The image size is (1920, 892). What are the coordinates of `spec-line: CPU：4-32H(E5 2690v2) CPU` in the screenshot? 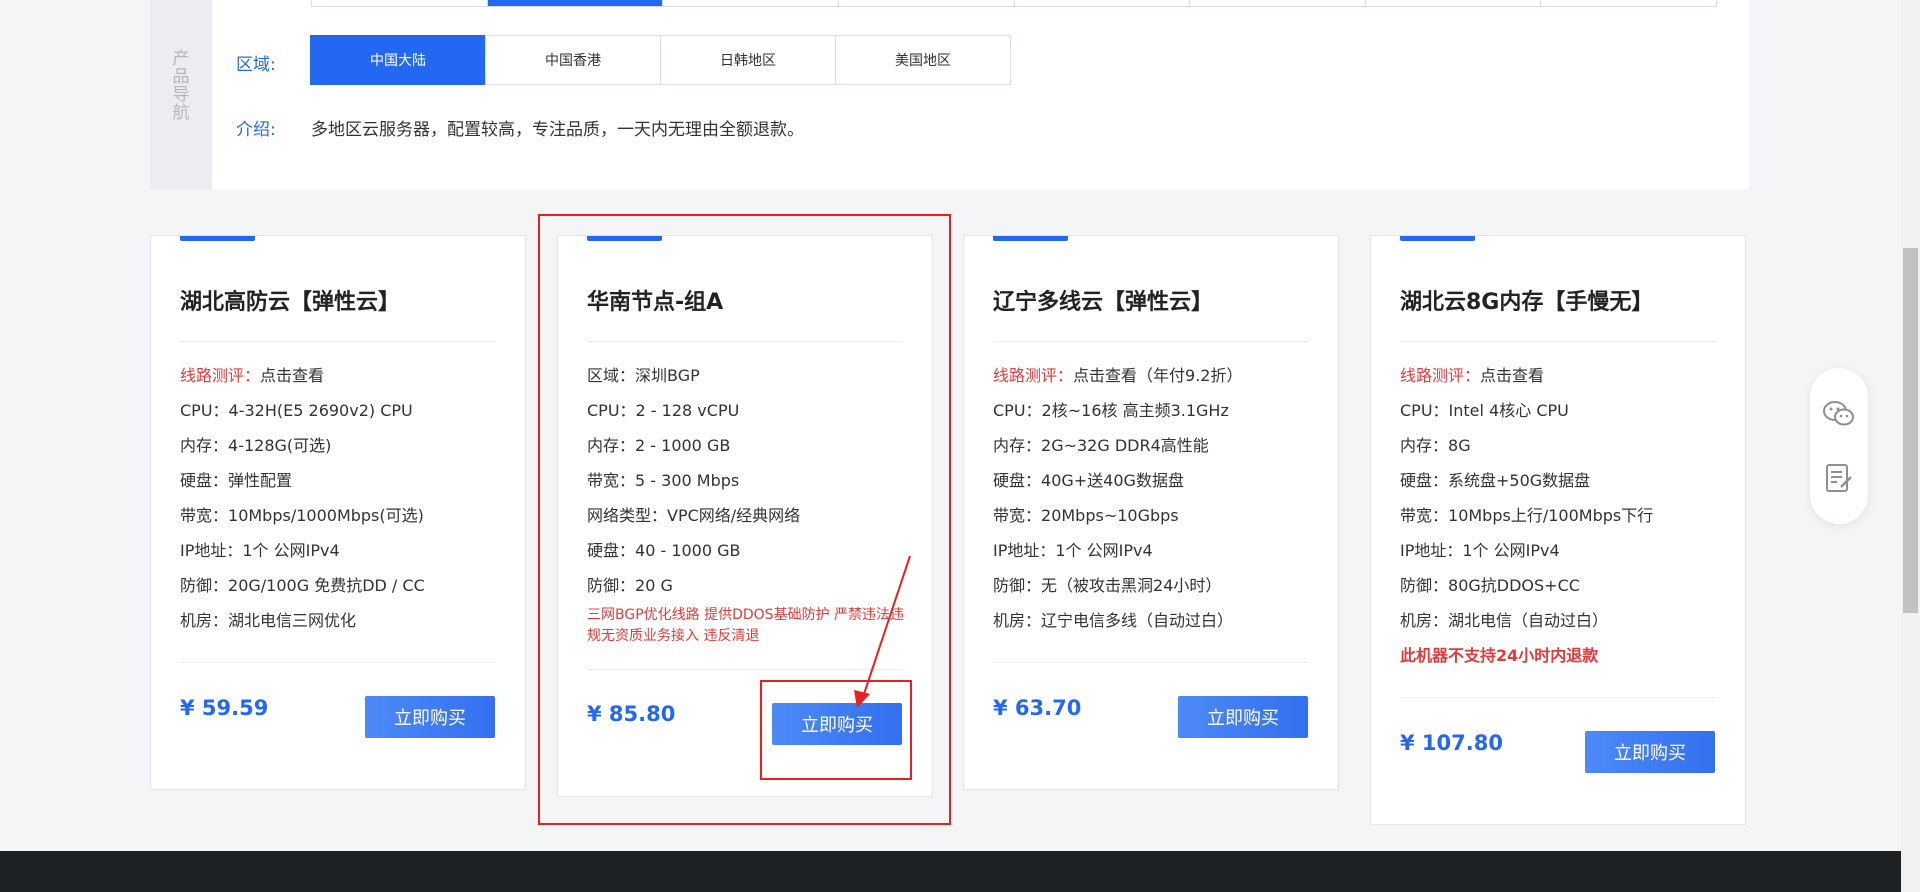 It's located at (340, 418).